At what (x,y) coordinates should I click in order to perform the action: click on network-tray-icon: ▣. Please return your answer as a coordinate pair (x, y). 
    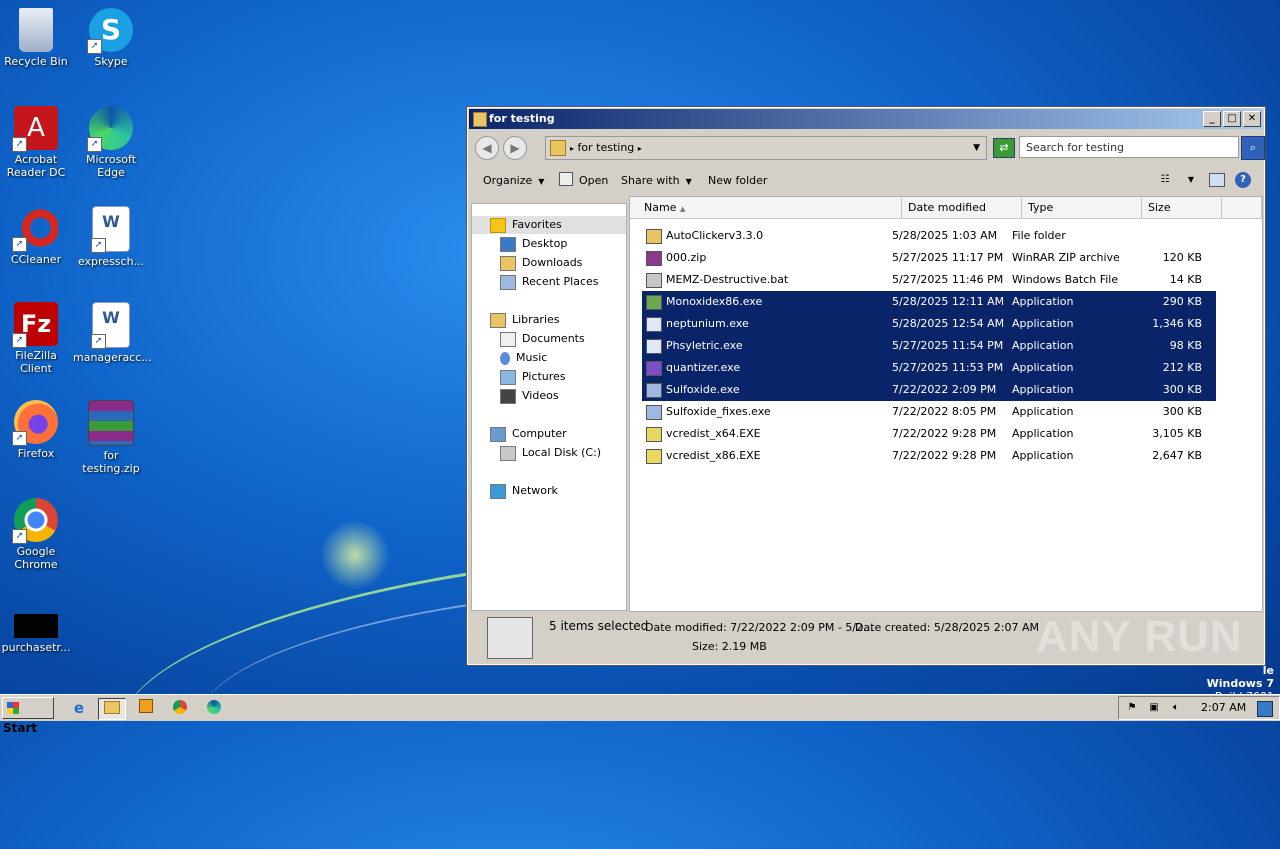
    Looking at the image, I should click on (1154, 708).